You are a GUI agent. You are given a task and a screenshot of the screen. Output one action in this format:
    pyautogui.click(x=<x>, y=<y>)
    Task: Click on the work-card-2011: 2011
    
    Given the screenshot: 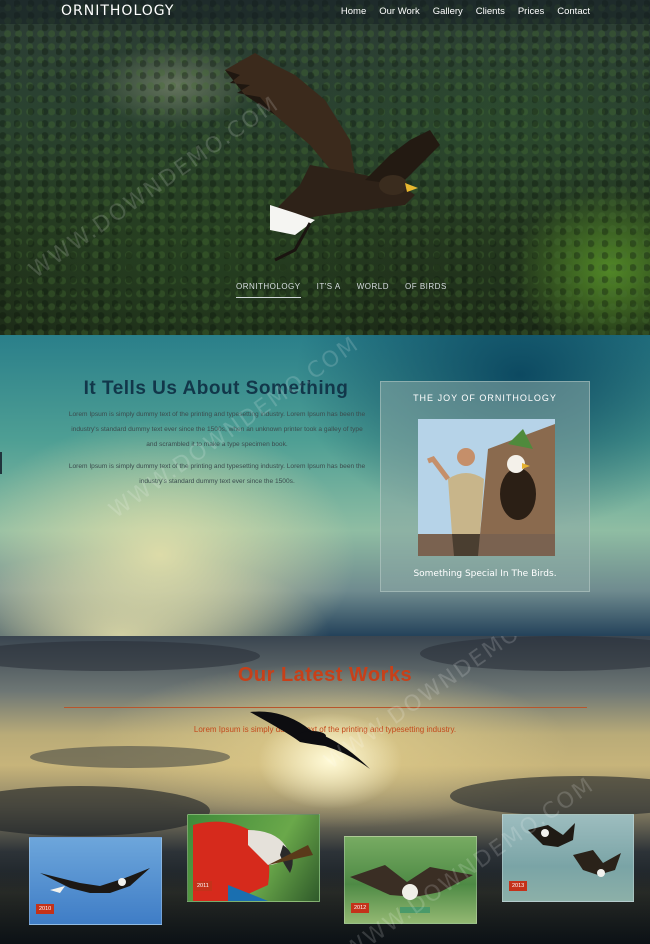 What is the action you would take?
    pyautogui.click(x=253, y=858)
    